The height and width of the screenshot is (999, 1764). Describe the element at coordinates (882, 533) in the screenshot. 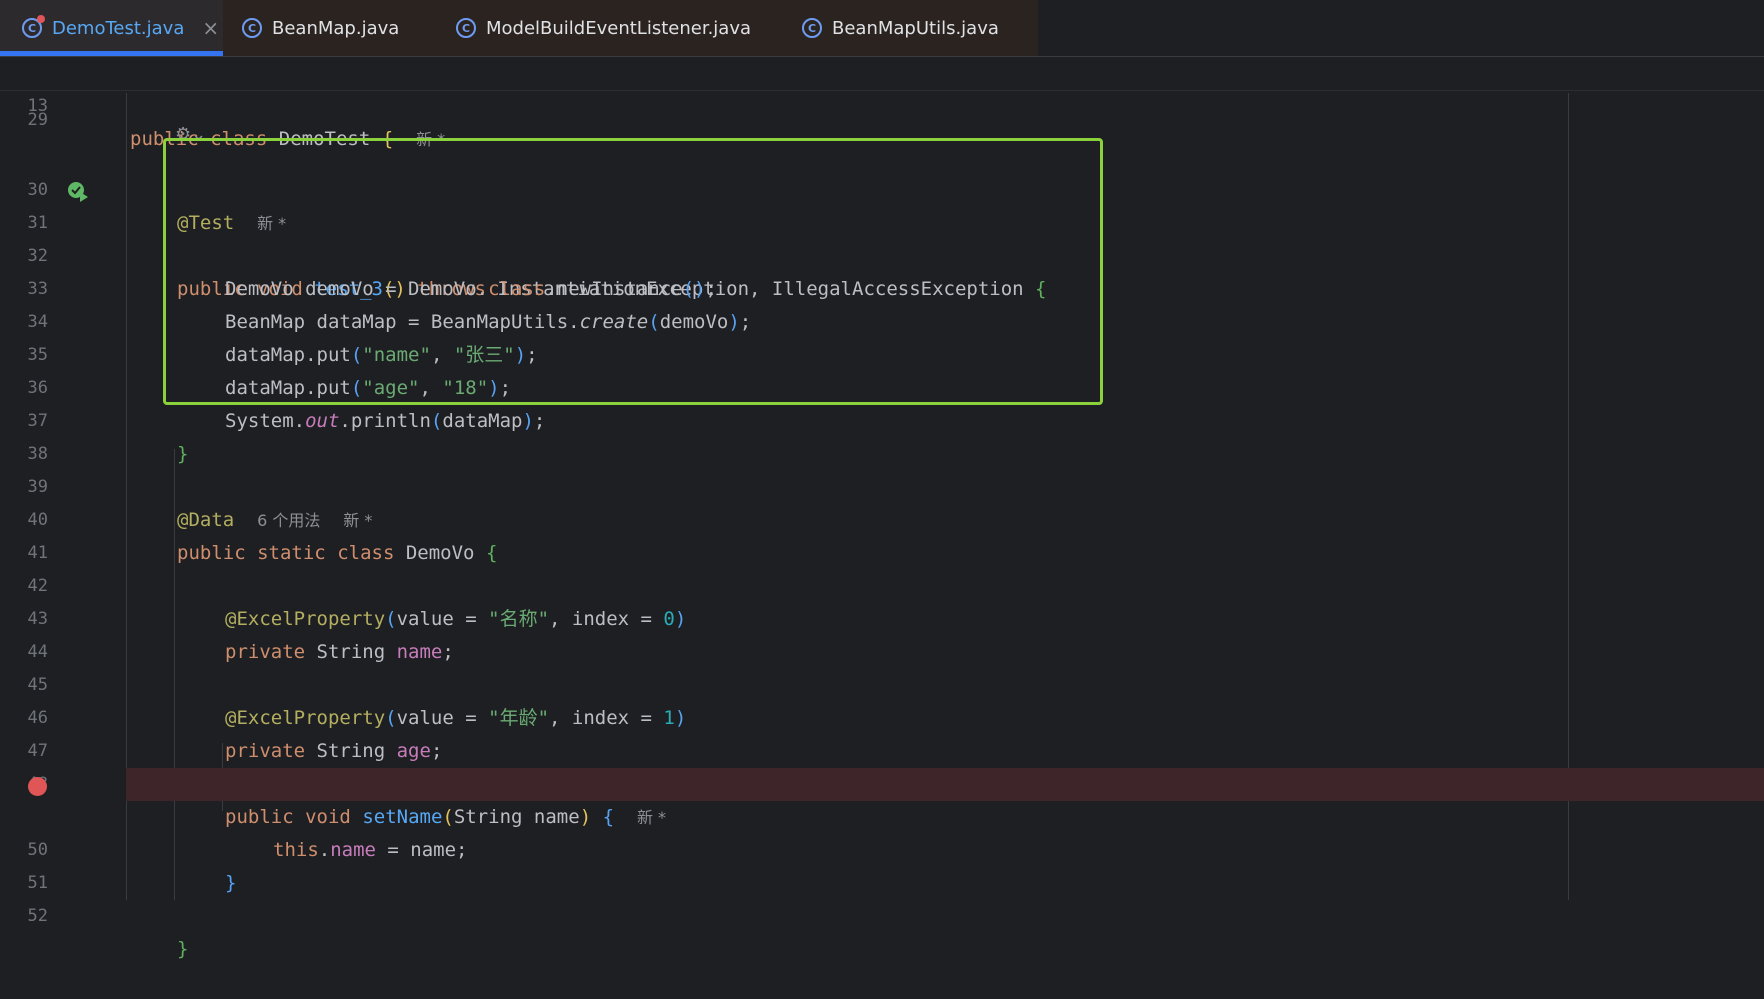

I see `code-line: 41` at that location.